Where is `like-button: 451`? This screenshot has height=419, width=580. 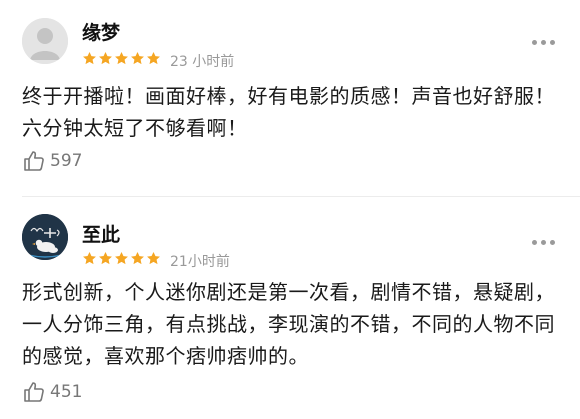
like-button: 451 is located at coordinates (52, 392).